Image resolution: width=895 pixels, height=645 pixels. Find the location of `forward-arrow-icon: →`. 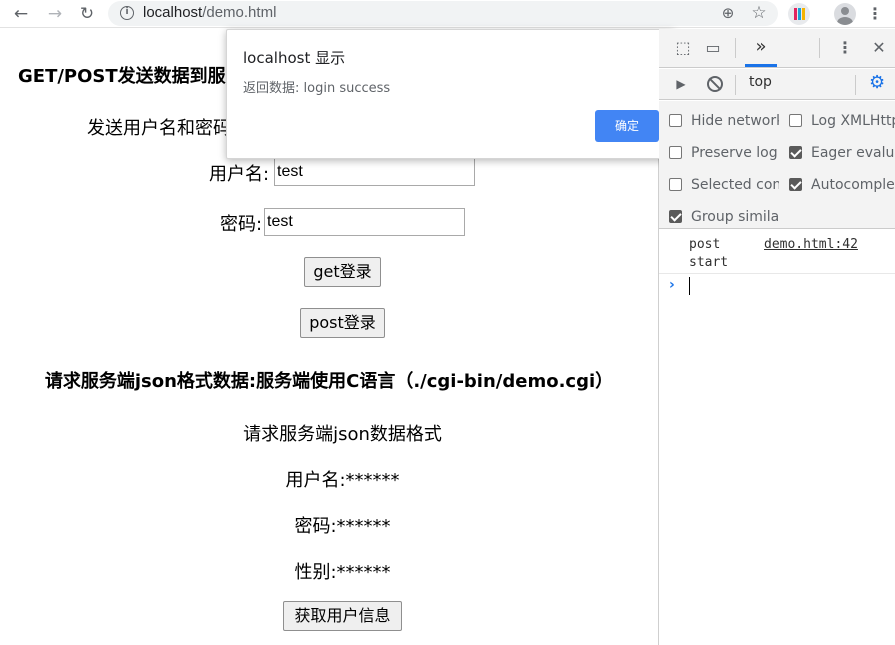

forward-arrow-icon: → is located at coordinates (55, 14).